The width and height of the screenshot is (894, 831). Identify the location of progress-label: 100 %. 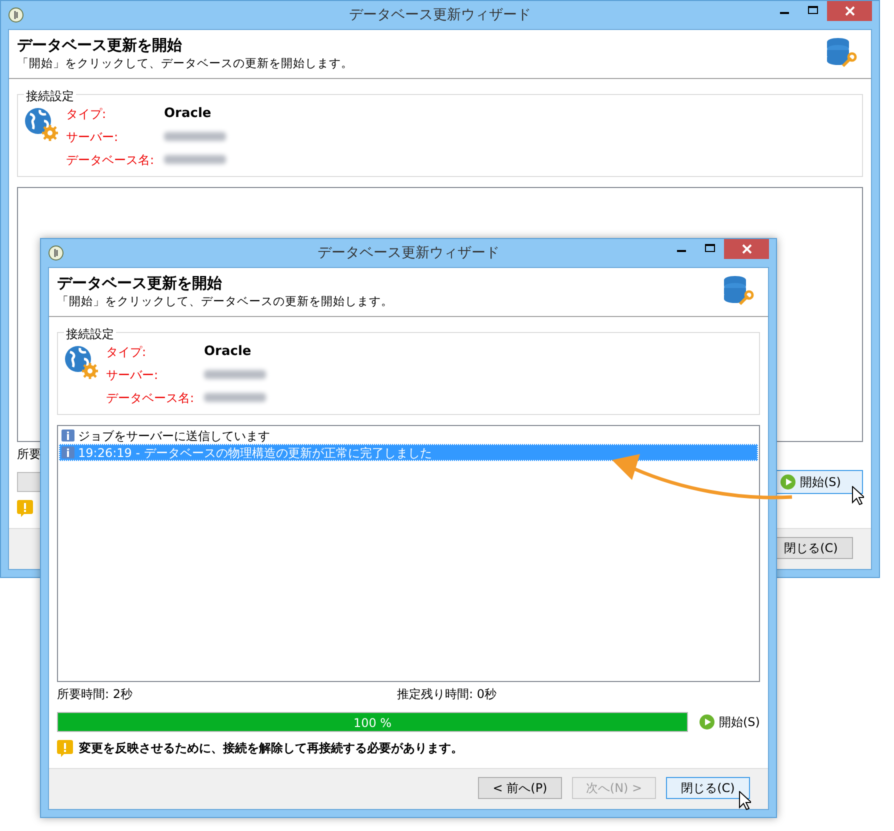
(372, 723).